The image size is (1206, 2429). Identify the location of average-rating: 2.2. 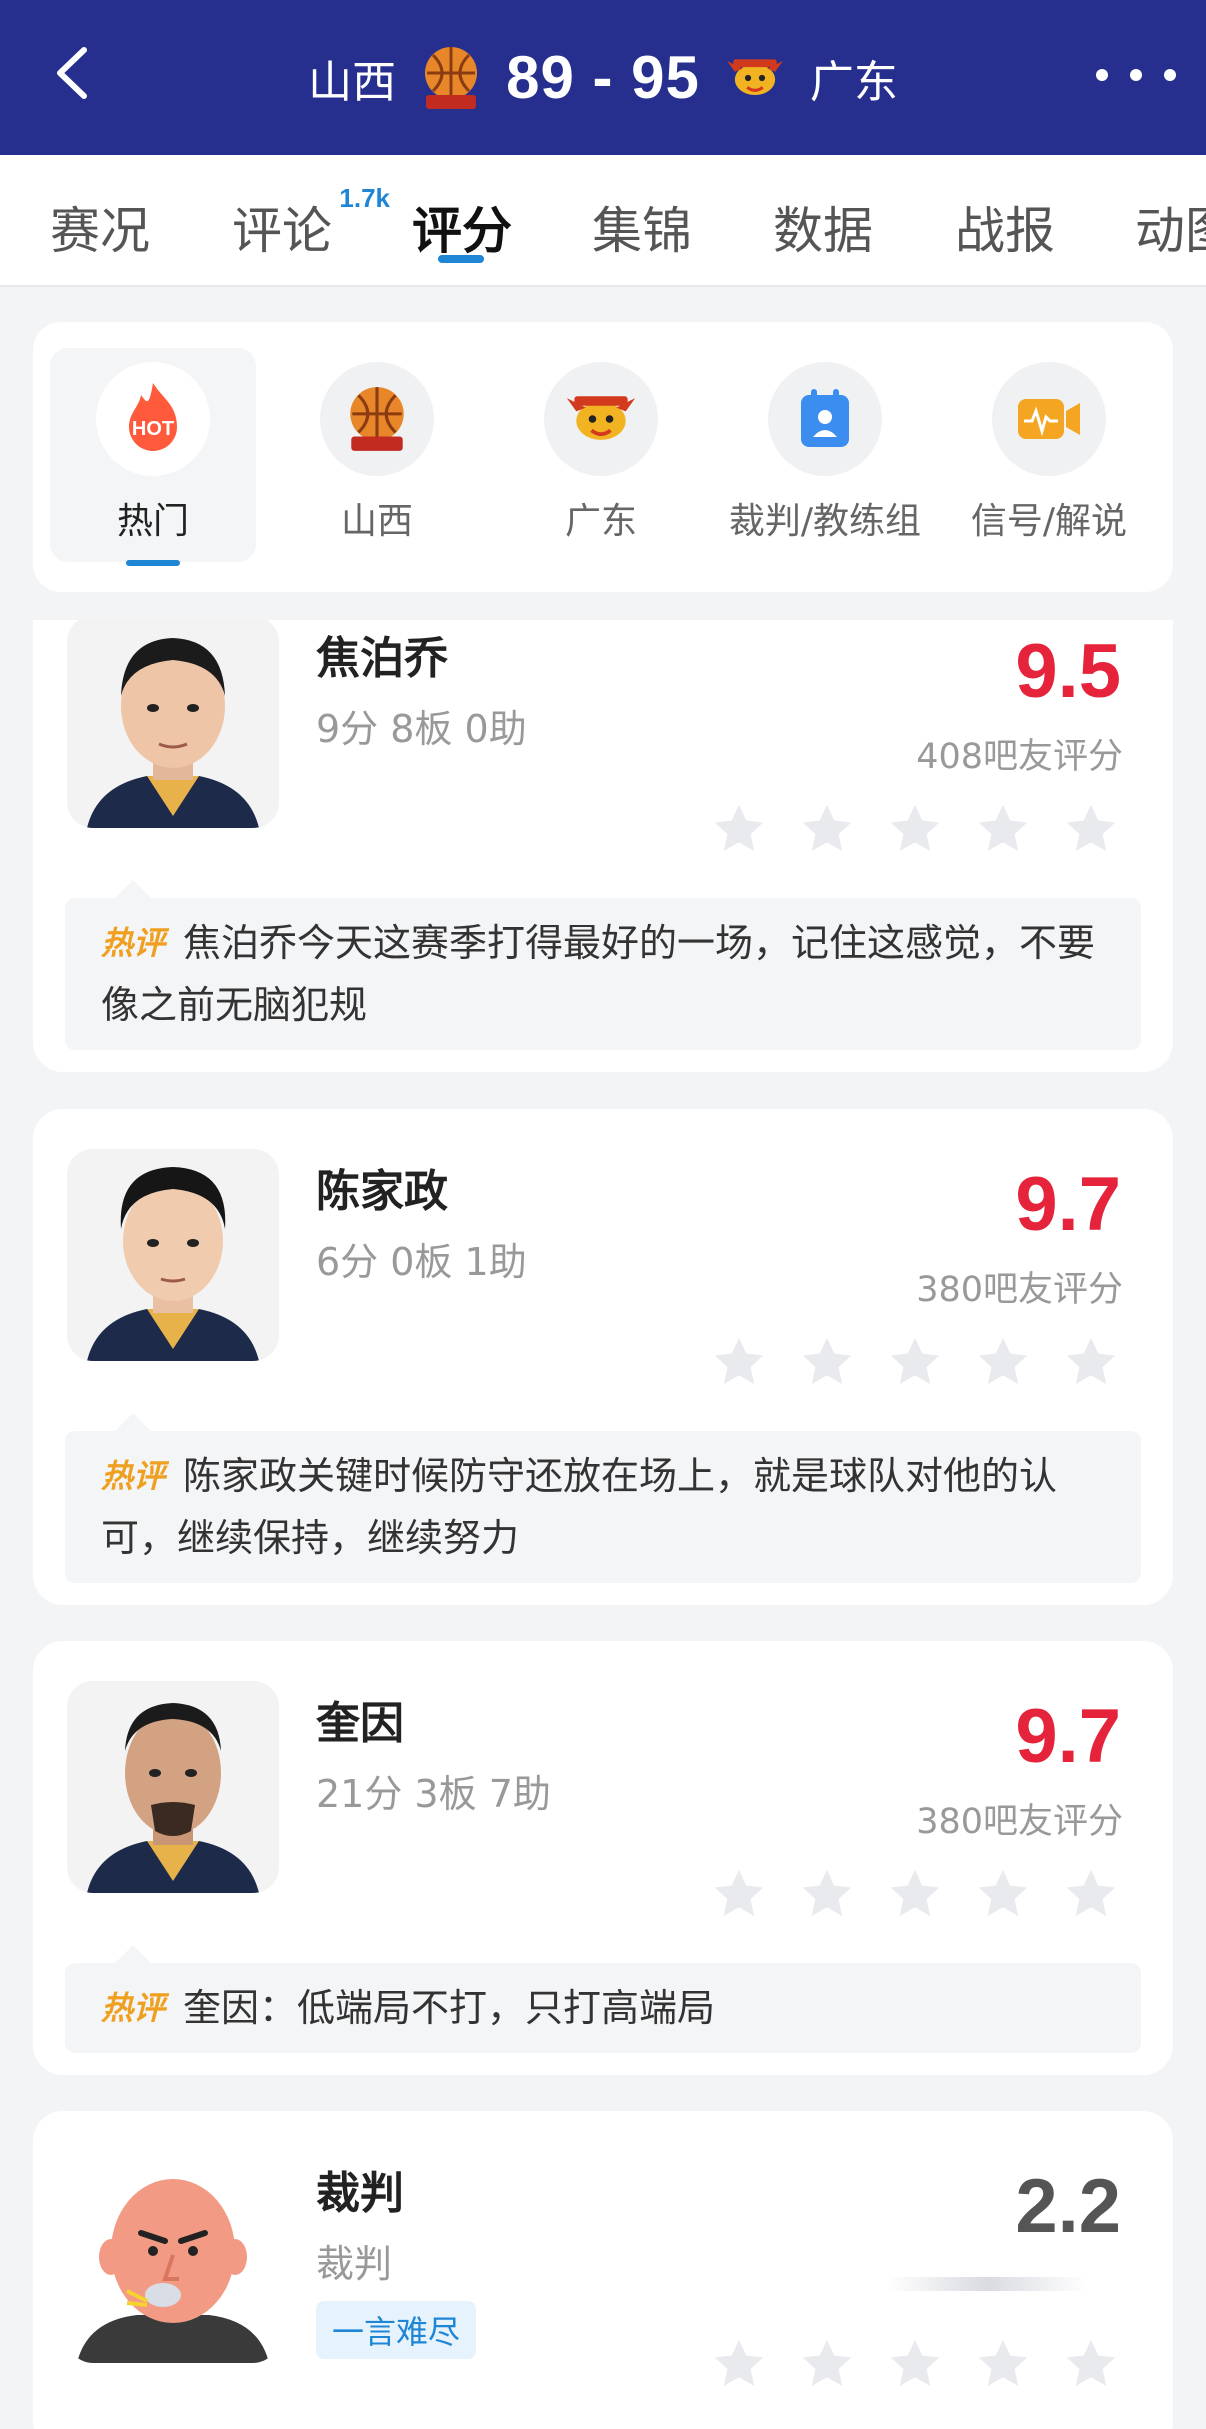
(1068, 2206).